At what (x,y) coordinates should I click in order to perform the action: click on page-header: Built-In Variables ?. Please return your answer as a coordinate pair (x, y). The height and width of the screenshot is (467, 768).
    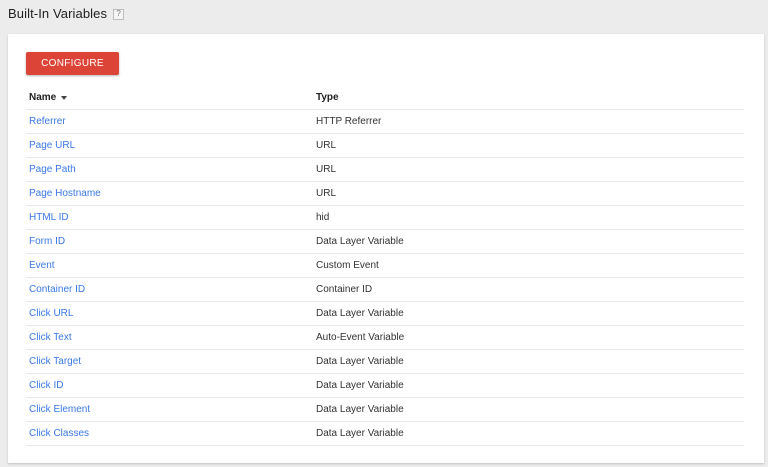
    Looking at the image, I should click on (66, 13).